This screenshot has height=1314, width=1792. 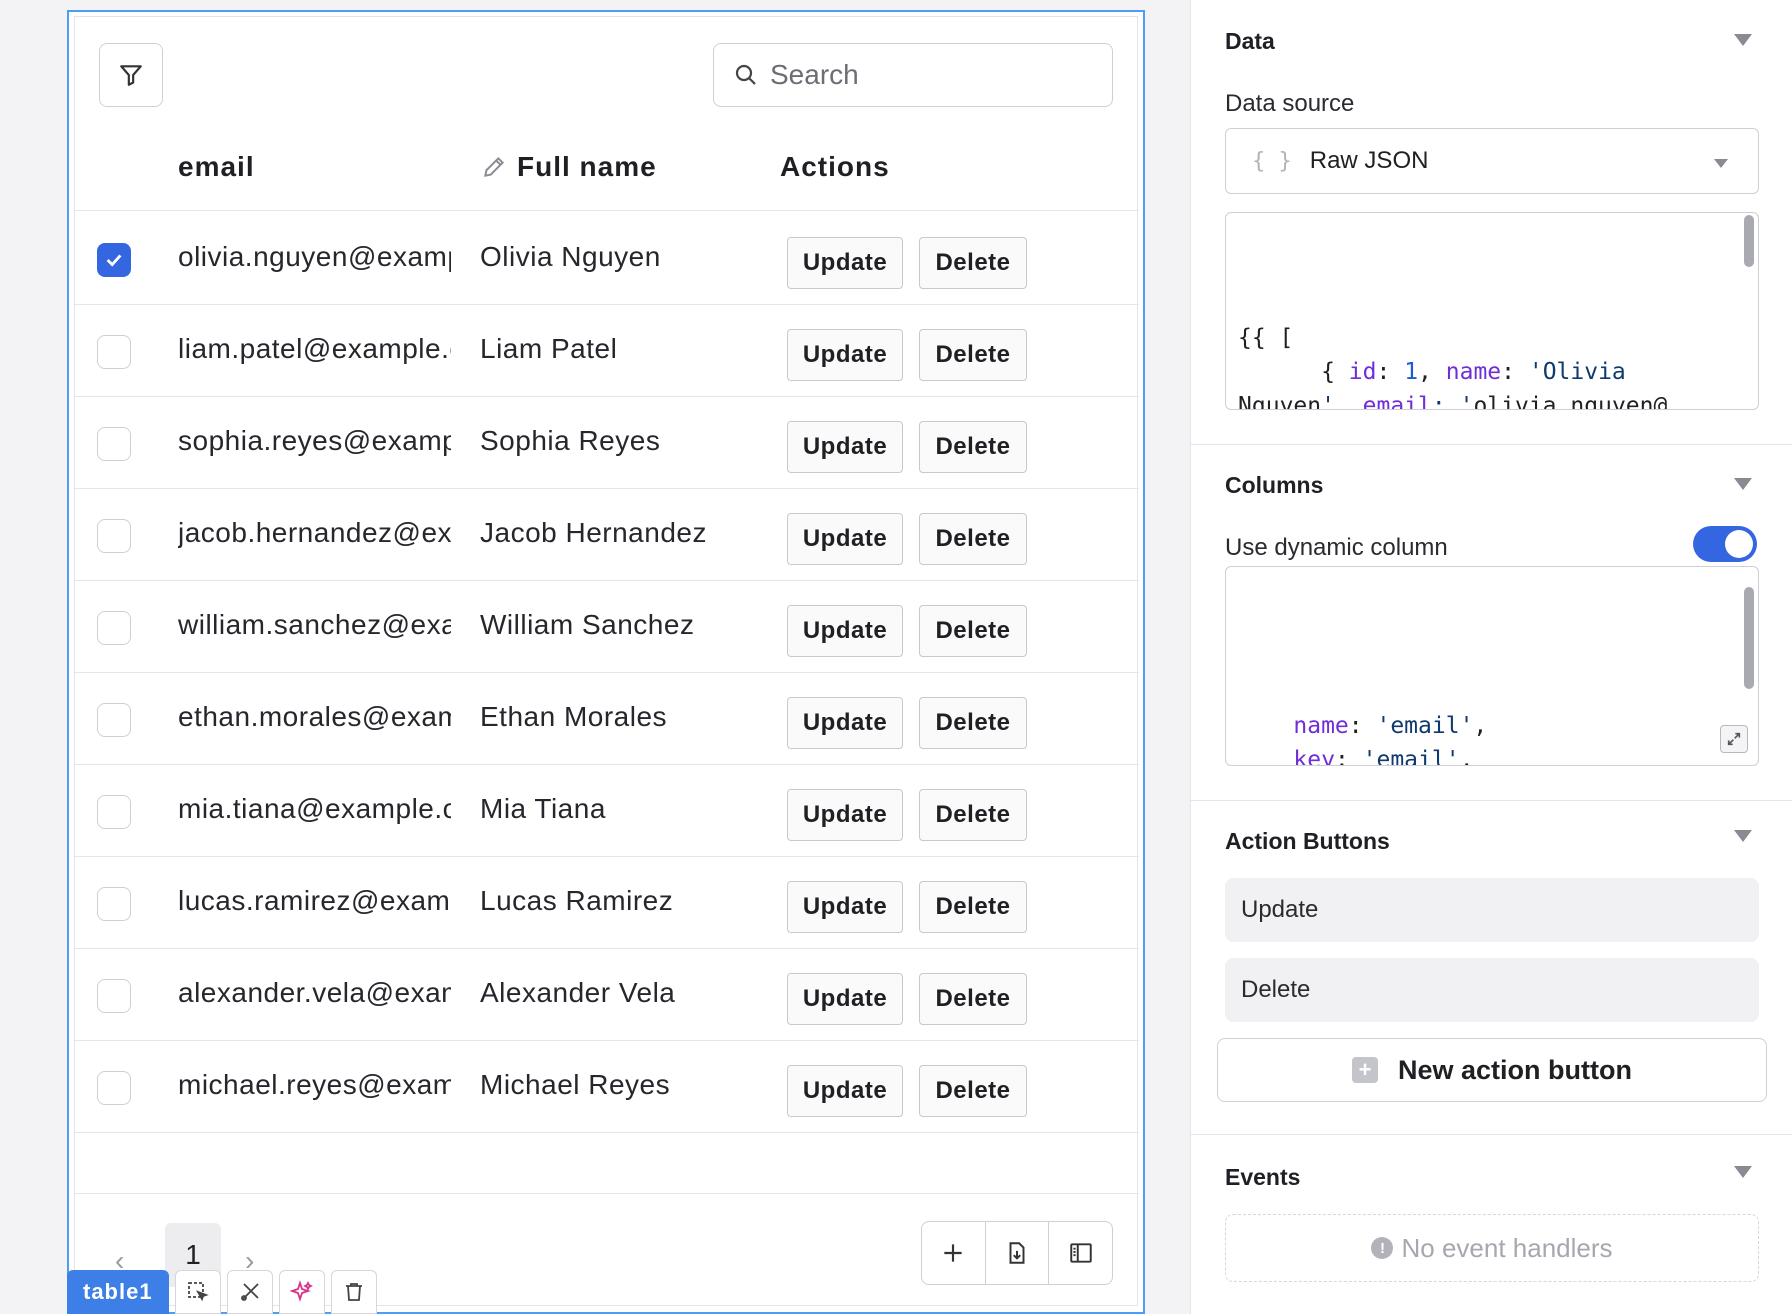 What do you see at coordinates (1492, 161) in the screenshot?
I see `data-source-select: { } Raw JSON` at bounding box center [1492, 161].